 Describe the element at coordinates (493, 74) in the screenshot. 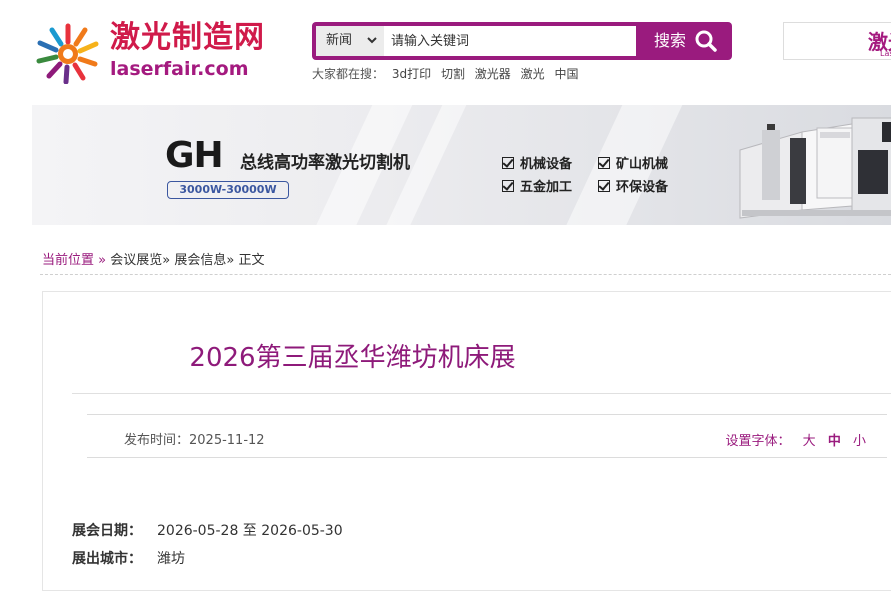

I see `hot-keyword-link: 激光器` at that location.